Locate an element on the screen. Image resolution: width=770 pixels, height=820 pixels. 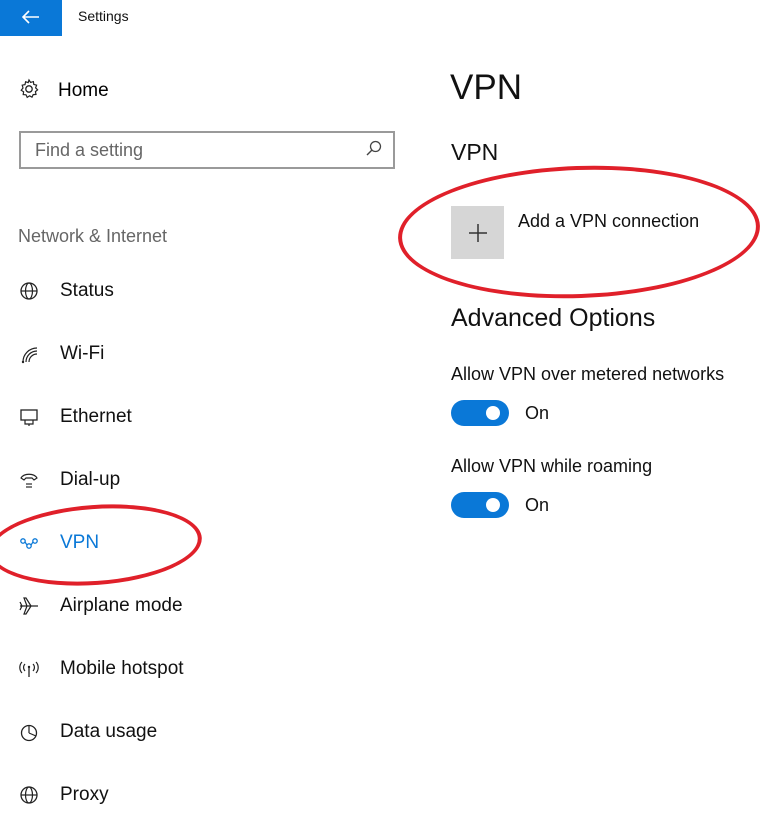
globe-status-icon is located at coordinates (29, 291).